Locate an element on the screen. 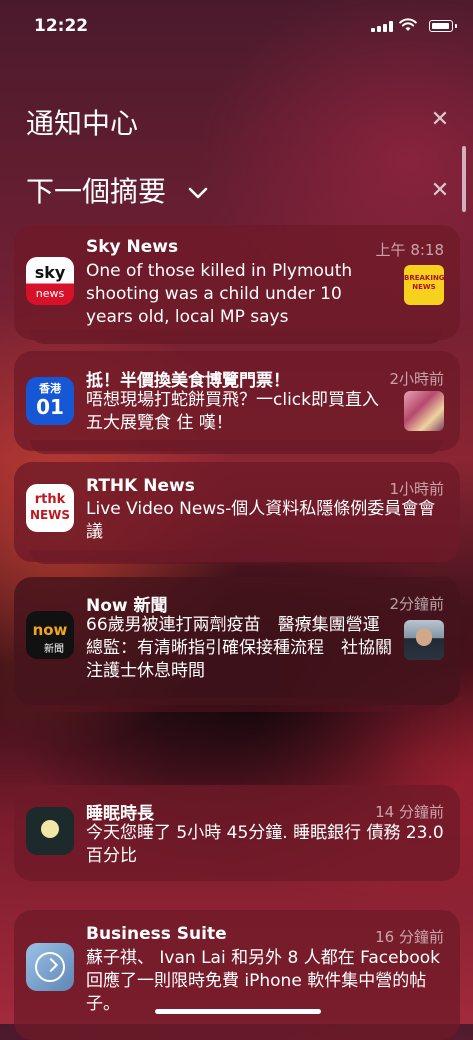 The height and width of the screenshot is (1040, 473). moon-app-icon is located at coordinates (50, 831).